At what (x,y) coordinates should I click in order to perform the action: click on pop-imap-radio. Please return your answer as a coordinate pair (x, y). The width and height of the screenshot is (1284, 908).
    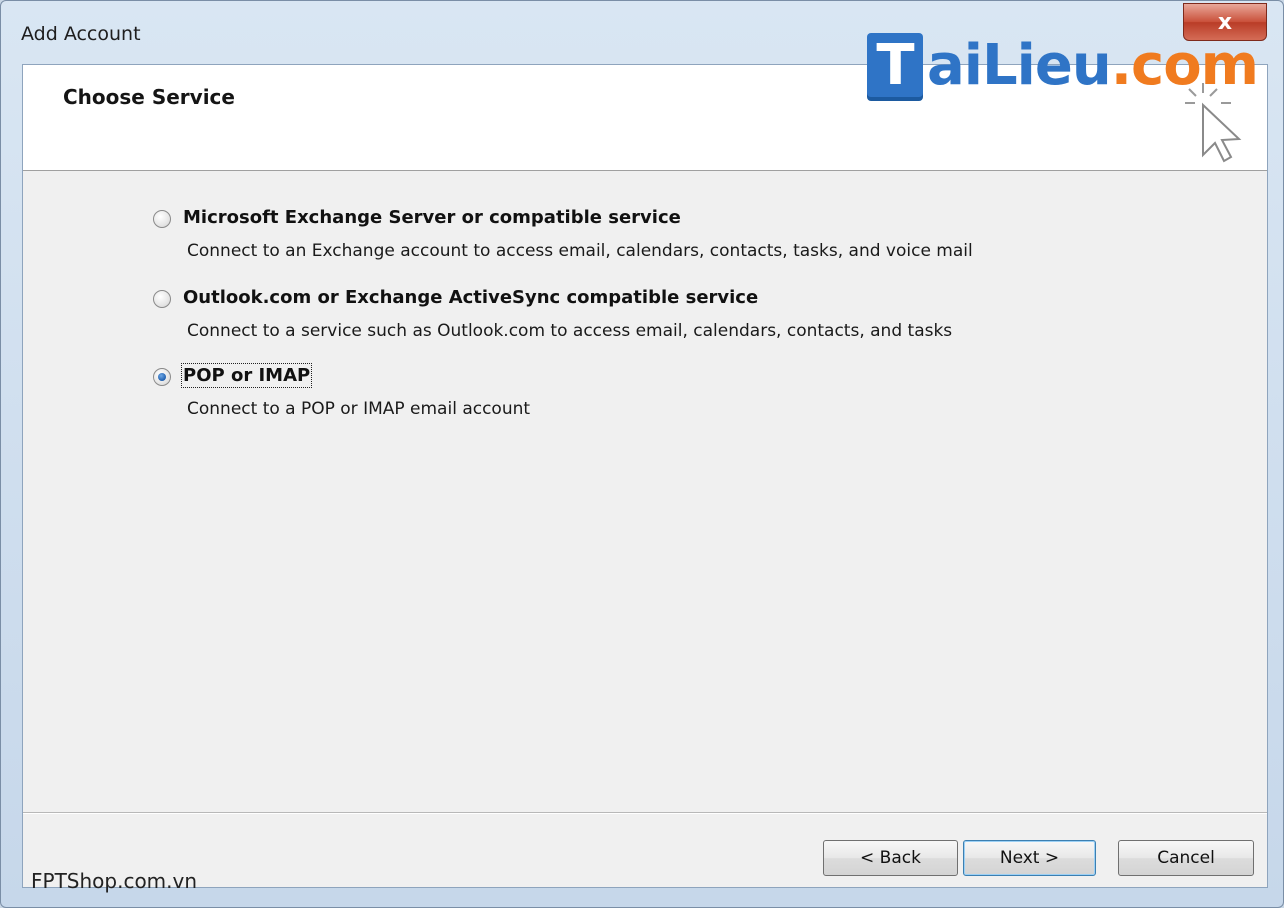
    Looking at the image, I should click on (162, 377).